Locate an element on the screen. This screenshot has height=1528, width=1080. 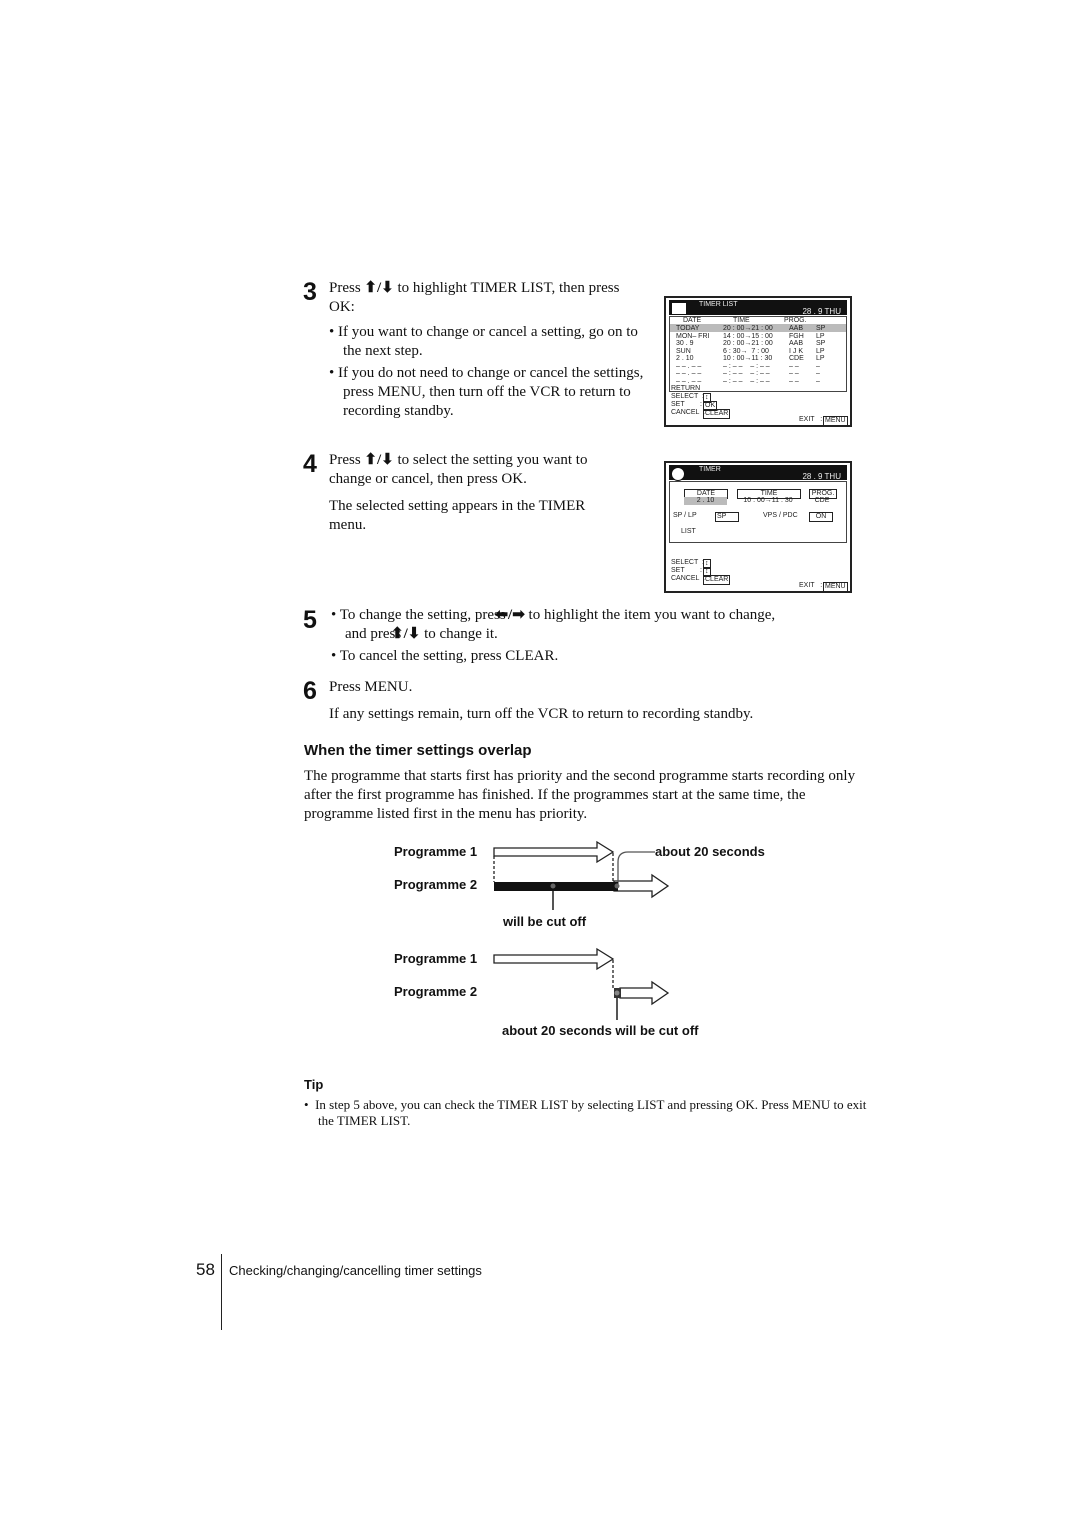
diagram-note: about 20 seconds will be cut off is located at coordinates (600, 1030).